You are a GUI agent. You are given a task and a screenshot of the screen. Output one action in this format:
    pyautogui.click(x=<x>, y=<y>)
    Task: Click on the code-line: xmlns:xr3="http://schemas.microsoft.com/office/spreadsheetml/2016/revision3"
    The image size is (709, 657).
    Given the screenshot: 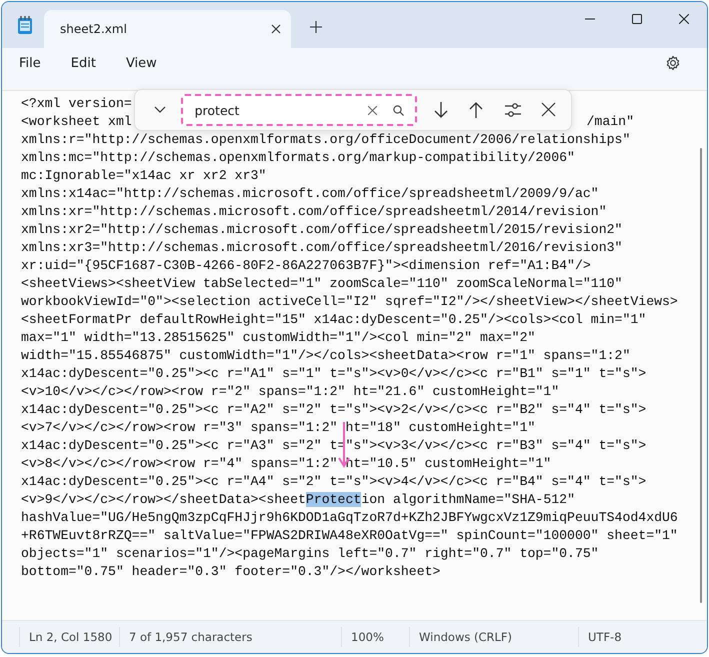 What is the action you would take?
    pyautogui.click(x=321, y=248)
    